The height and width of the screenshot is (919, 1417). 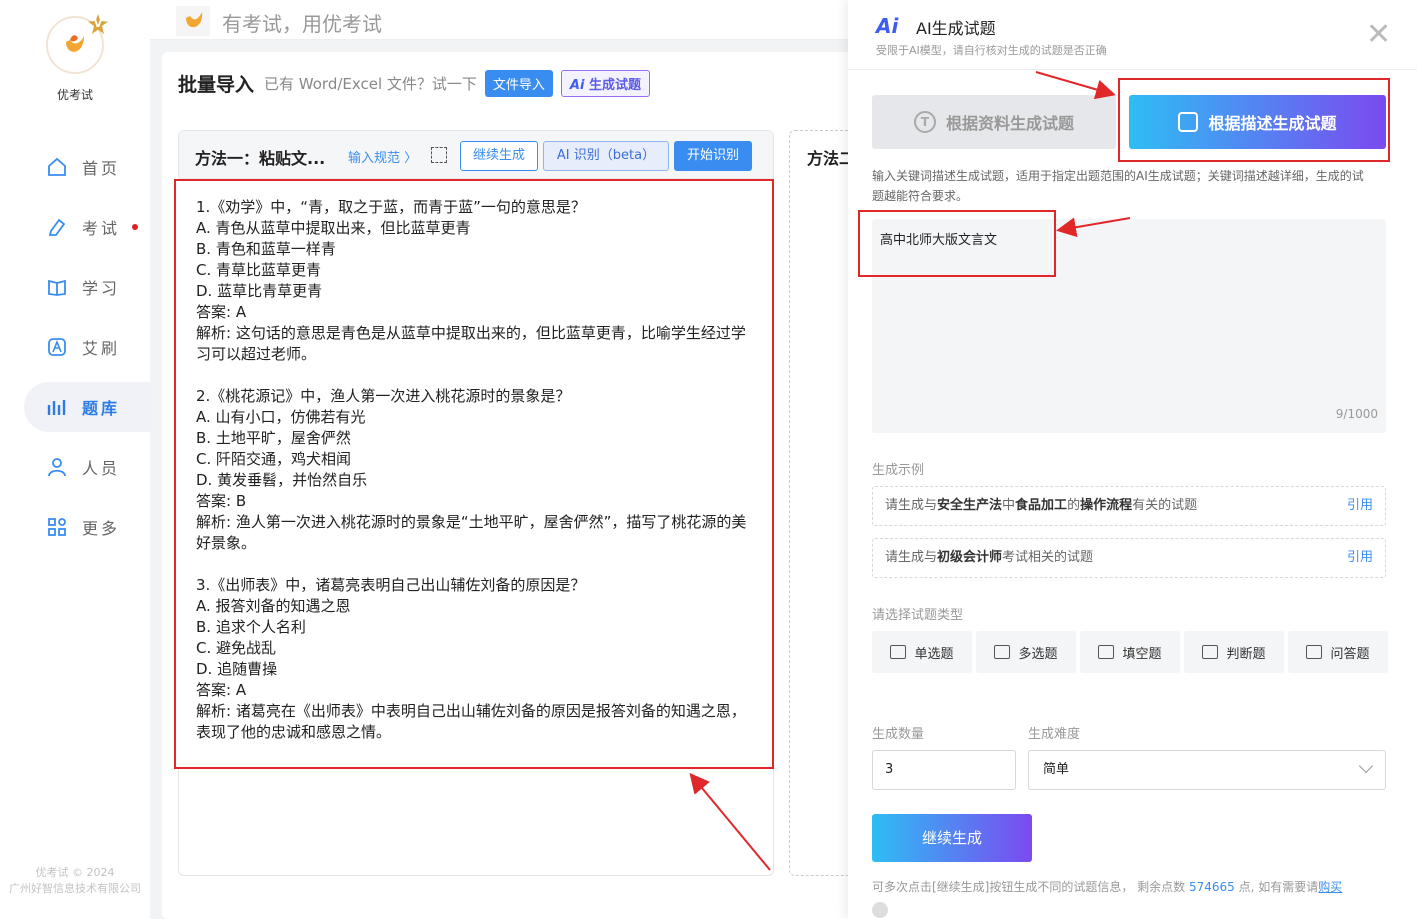 I want to click on question-mark-icon, so click(x=1314, y=652).